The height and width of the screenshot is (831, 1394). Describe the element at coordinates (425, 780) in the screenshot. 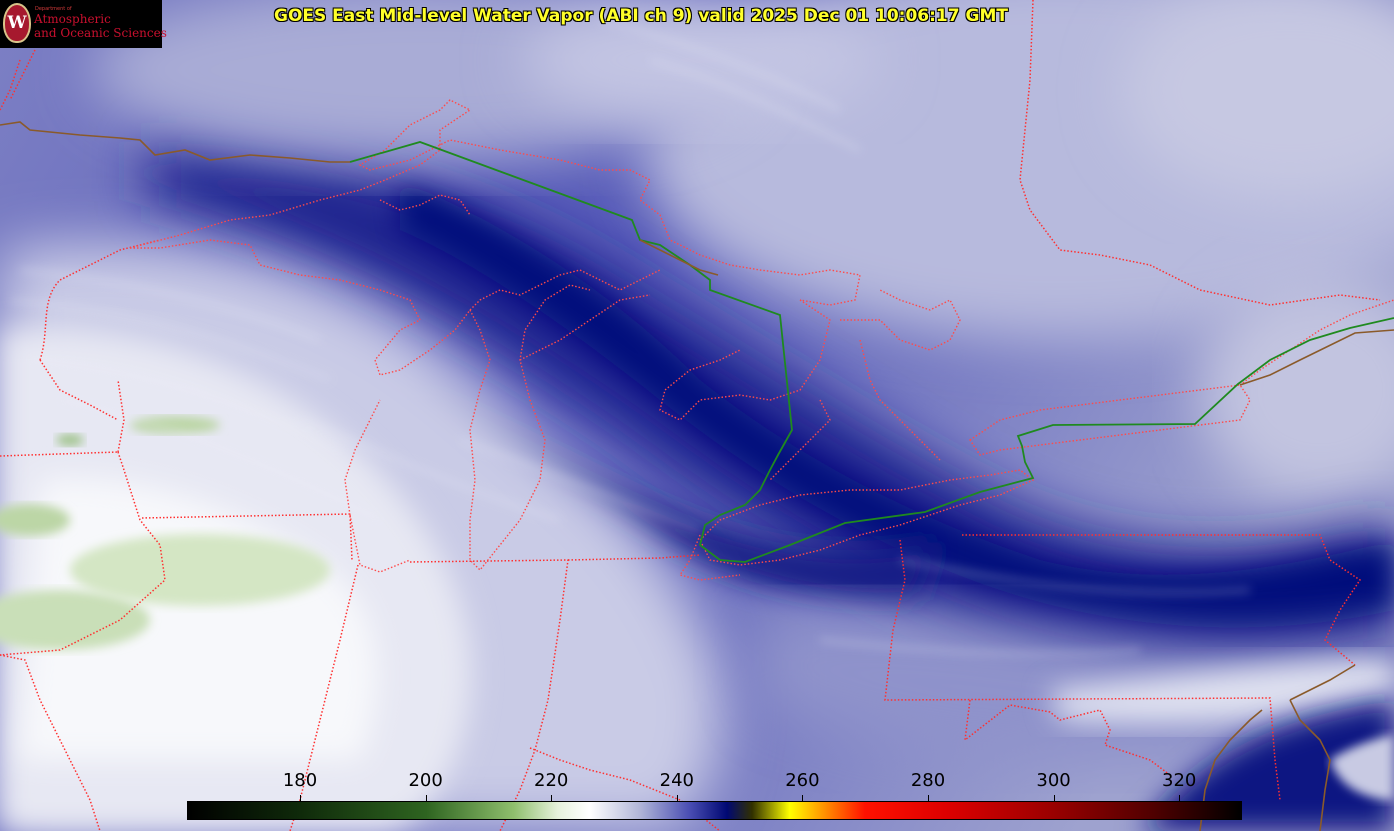

I see `colorbar-tick-label: 200` at that location.